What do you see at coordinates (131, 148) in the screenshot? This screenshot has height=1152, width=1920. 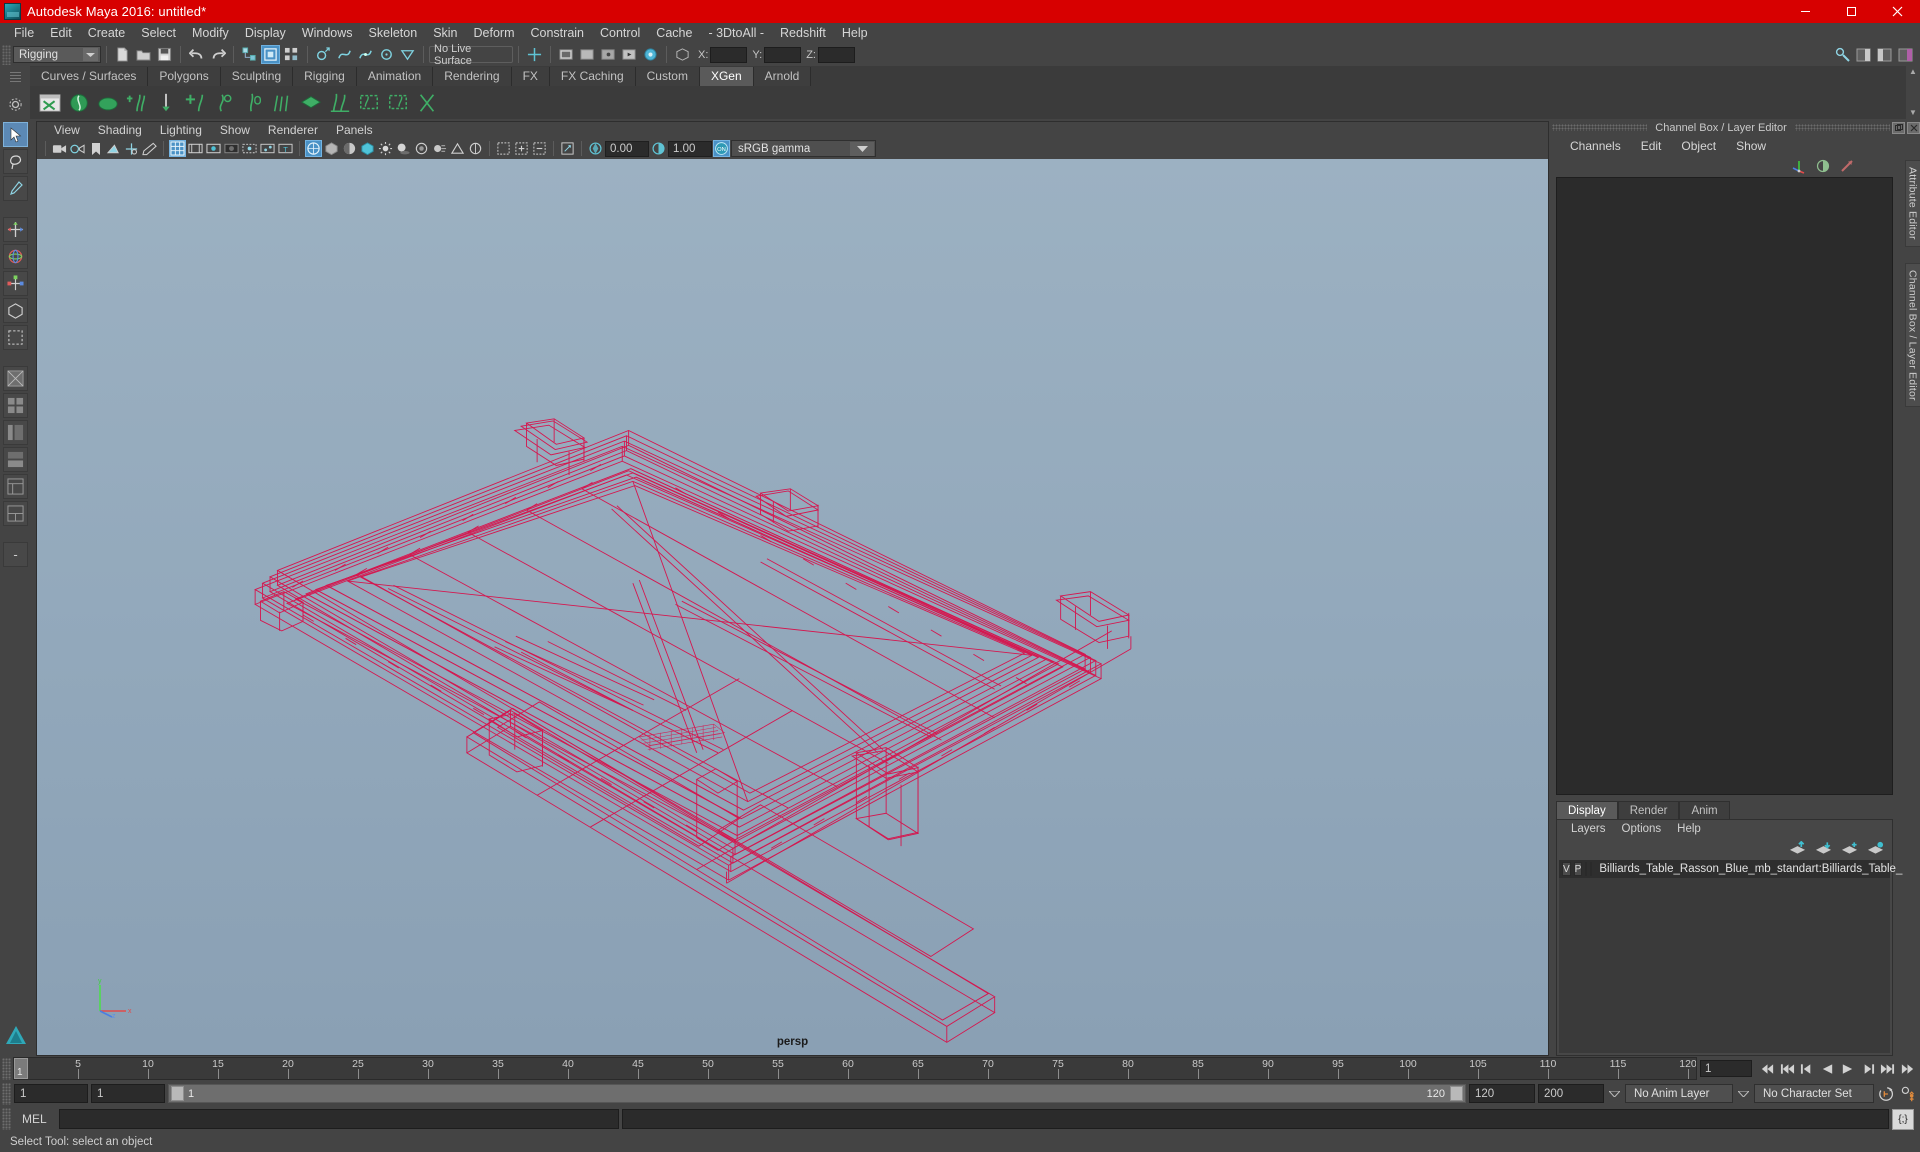 I see `two-d-pan-zoom-icon` at bounding box center [131, 148].